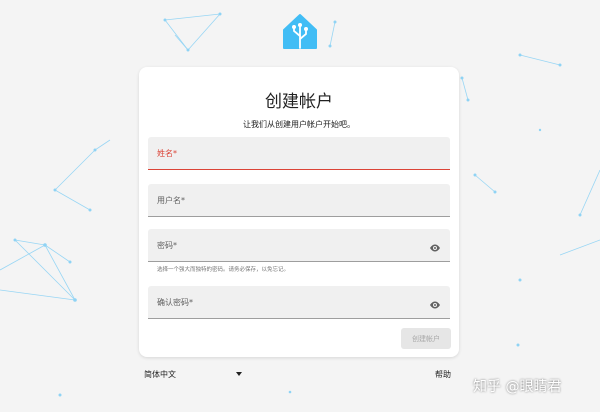 The height and width of the screenshot is (412, 600). What do you see at coordinates (299, 124) in the screenshot?
I see `card-subtitle: 让我们从创建用户帐户开始吧。` at bounding box center [299, 124].